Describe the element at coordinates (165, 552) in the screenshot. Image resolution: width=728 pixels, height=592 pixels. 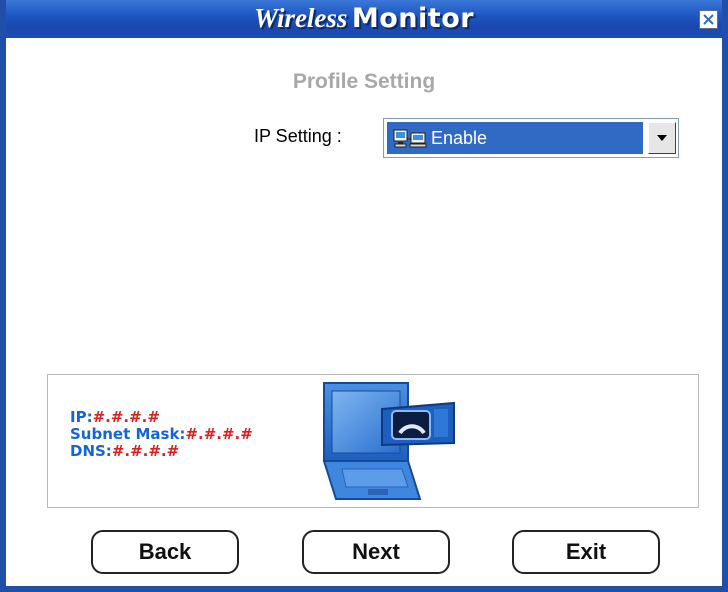
I see `back-button: Back` at that location.